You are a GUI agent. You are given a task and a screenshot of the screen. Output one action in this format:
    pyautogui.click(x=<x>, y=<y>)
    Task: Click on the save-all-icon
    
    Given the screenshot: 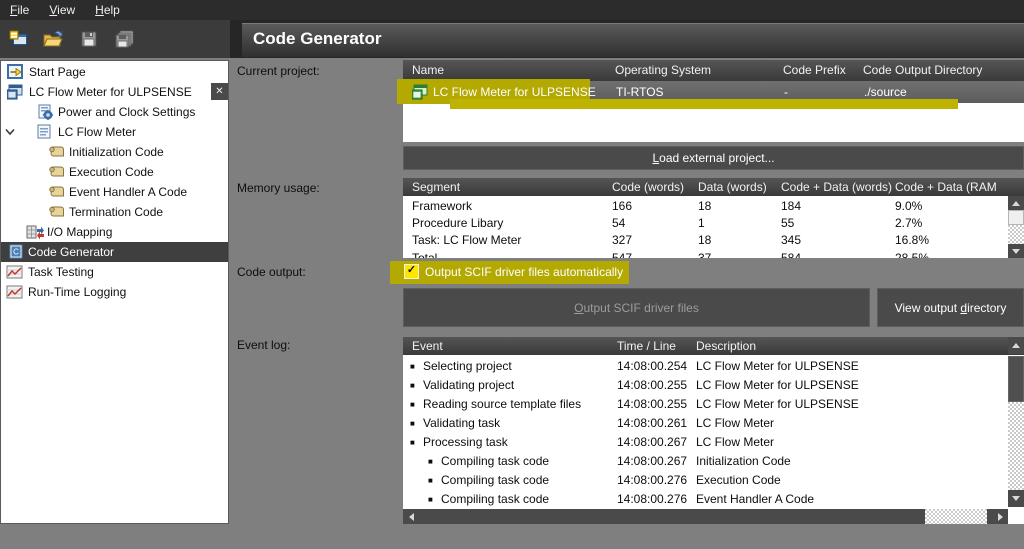 What is the action you would take?
    pyautogui.click(x=124, y=39)
    